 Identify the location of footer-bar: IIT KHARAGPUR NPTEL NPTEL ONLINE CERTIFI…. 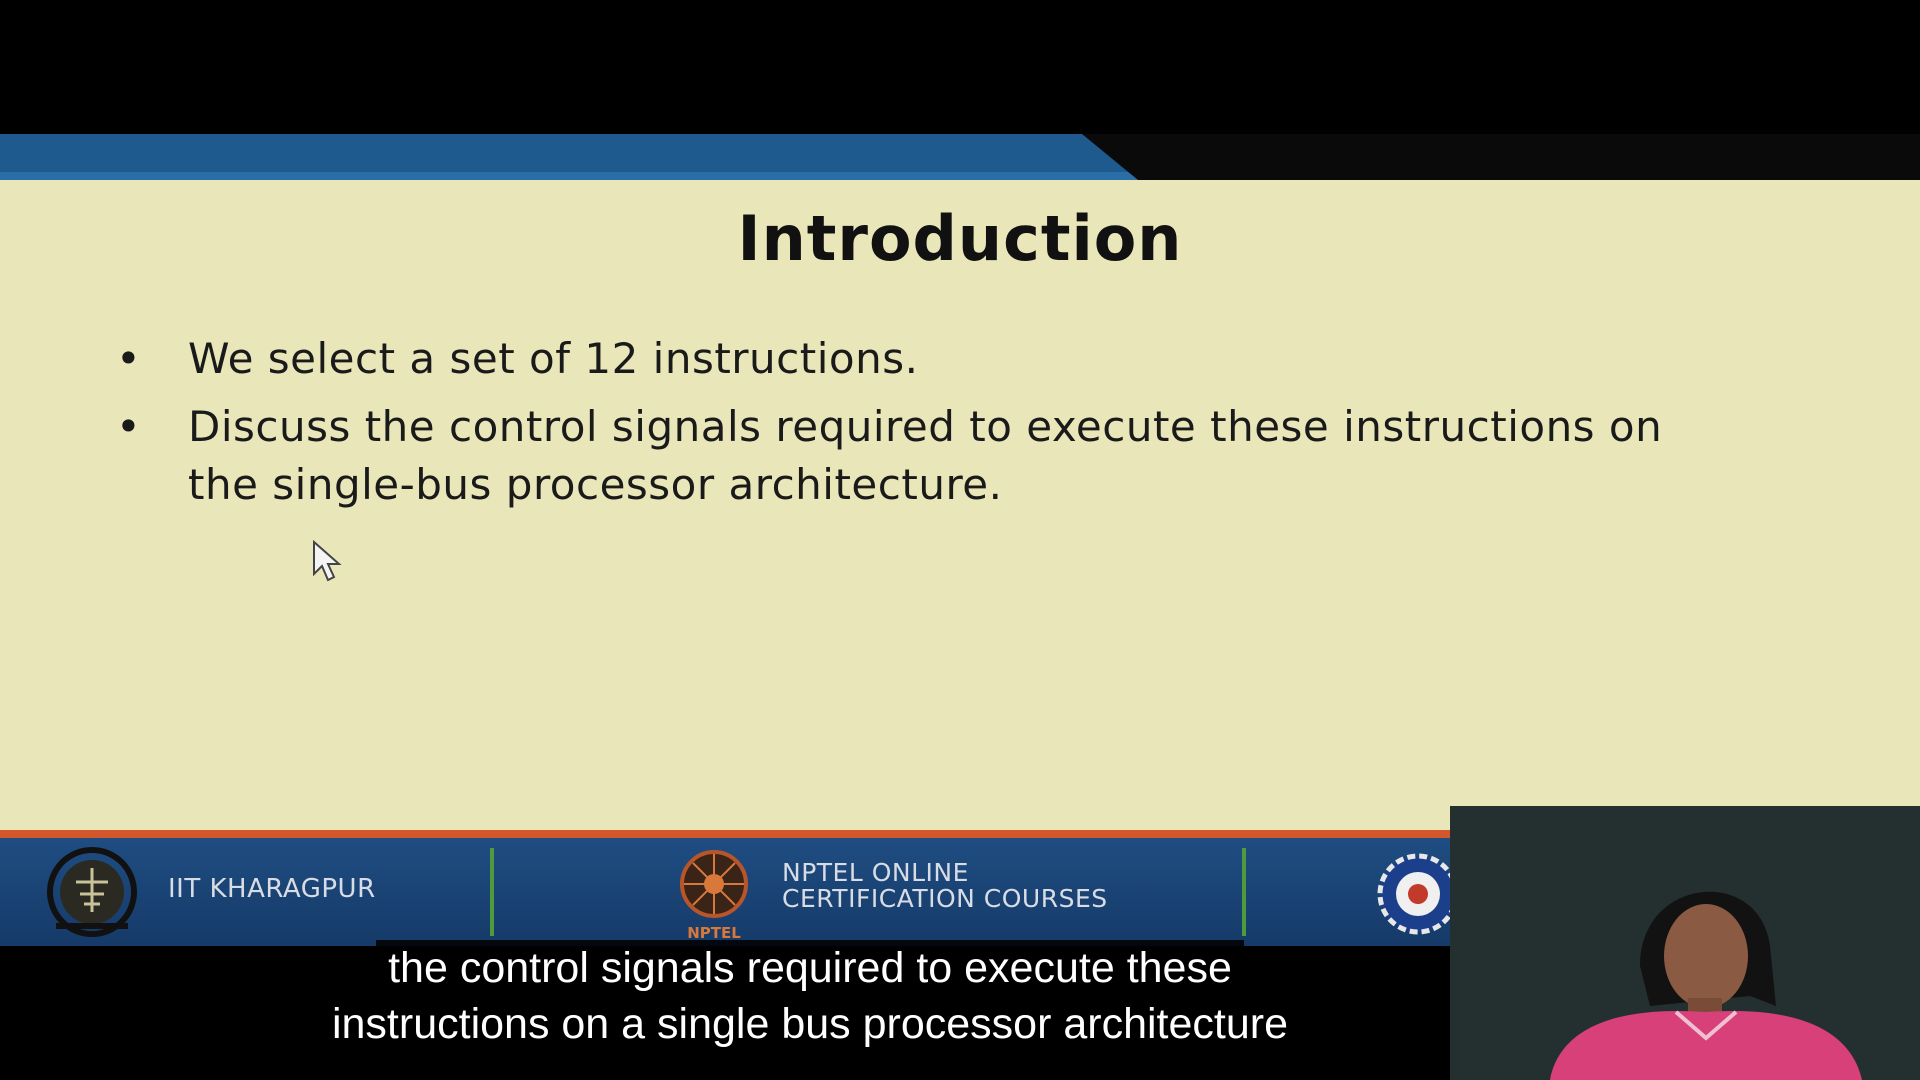
(725, 892).